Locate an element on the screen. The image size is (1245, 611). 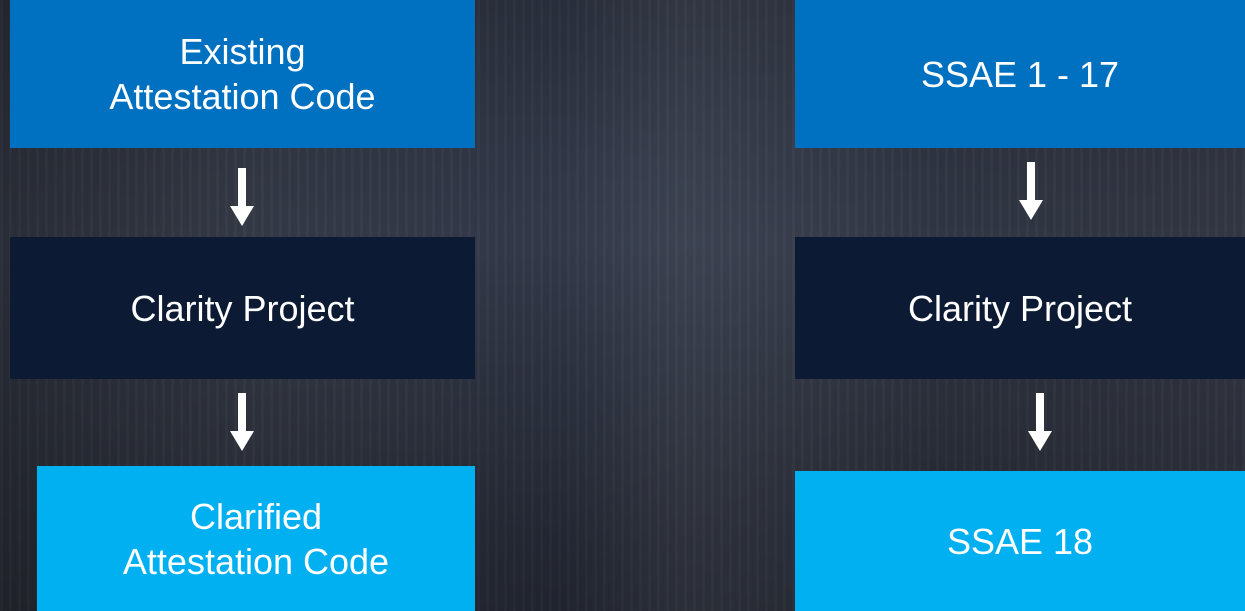
right-top-box: SSAE 1 - 17 is located at coordinates (1020, 74).